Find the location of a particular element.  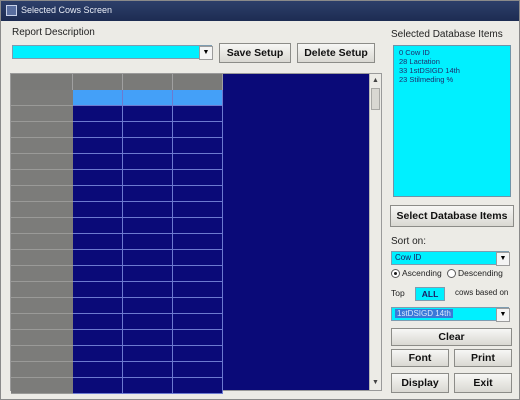

grid-vertical-scrollbar: ▲ ▼ is located at coordinates (375, 232).